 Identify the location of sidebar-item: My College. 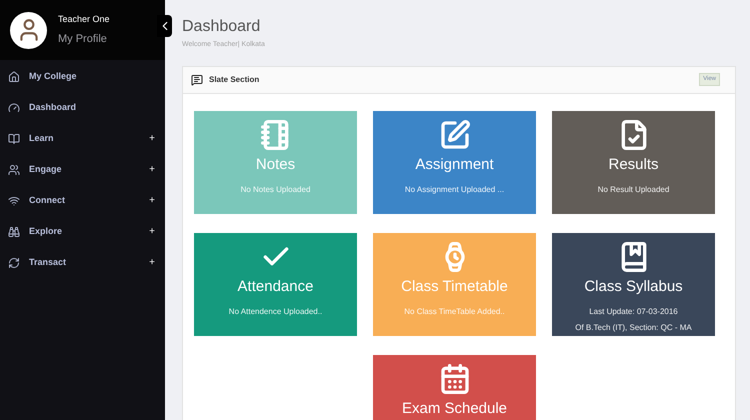
(82, 76).